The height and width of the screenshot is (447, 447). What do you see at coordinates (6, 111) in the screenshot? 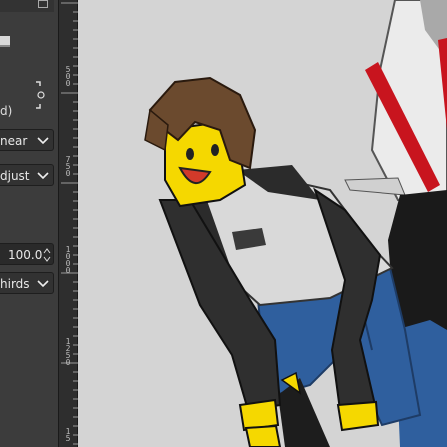
I see `truncated-label: d)` at bounding box center [6, 111].